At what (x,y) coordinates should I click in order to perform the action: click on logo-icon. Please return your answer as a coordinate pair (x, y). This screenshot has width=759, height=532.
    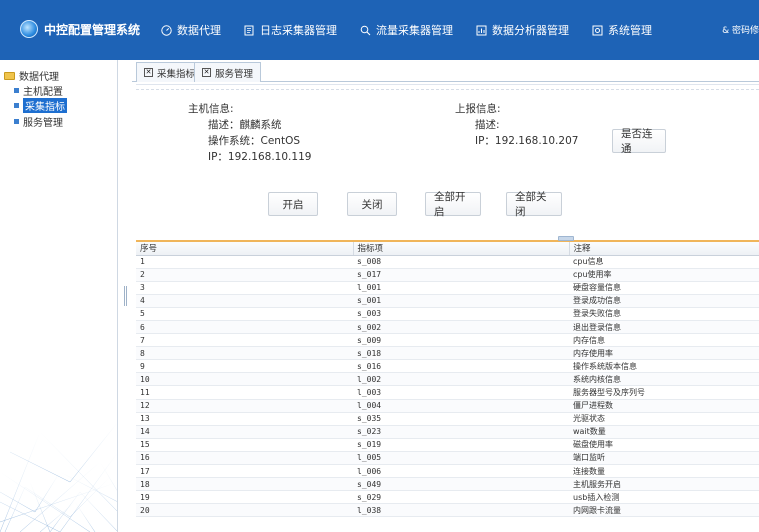
    Looking at the image, I should click on (29, 29).